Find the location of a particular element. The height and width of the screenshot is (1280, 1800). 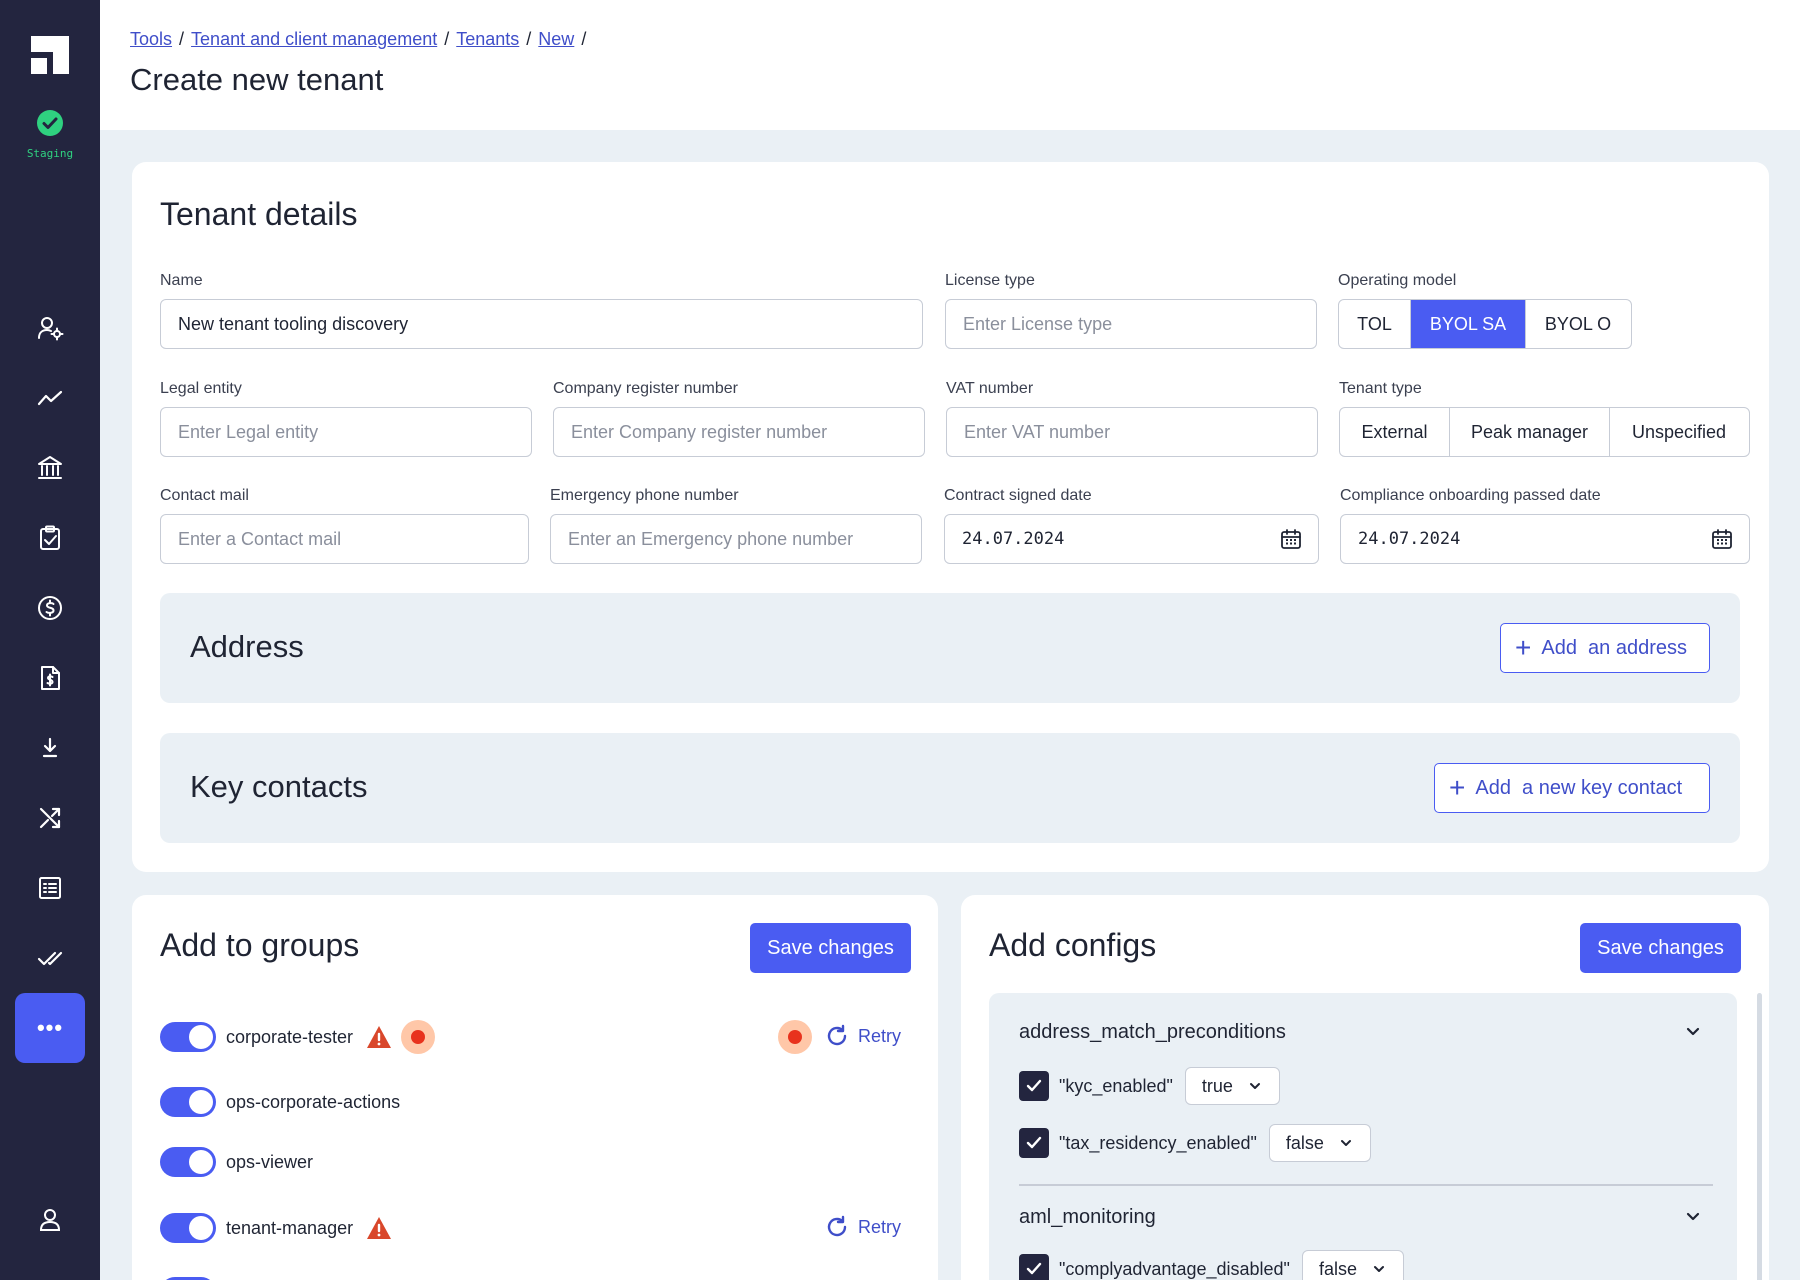

group-name: ops-corporate-actions is located at coordinates (313, 1101).